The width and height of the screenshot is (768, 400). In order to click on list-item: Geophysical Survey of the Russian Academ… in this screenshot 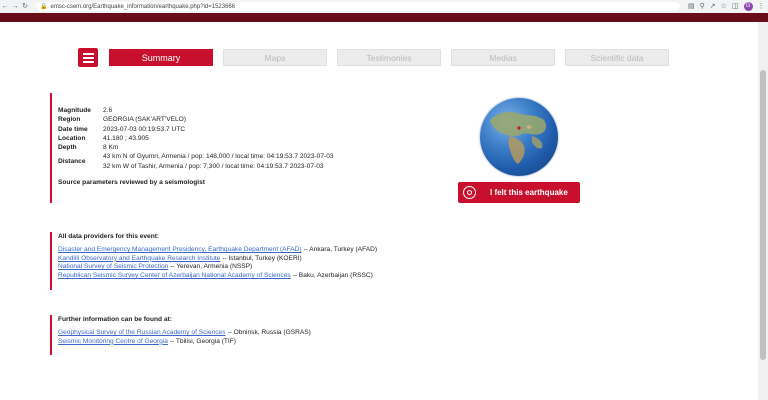, I will do `click(184, 333)`.